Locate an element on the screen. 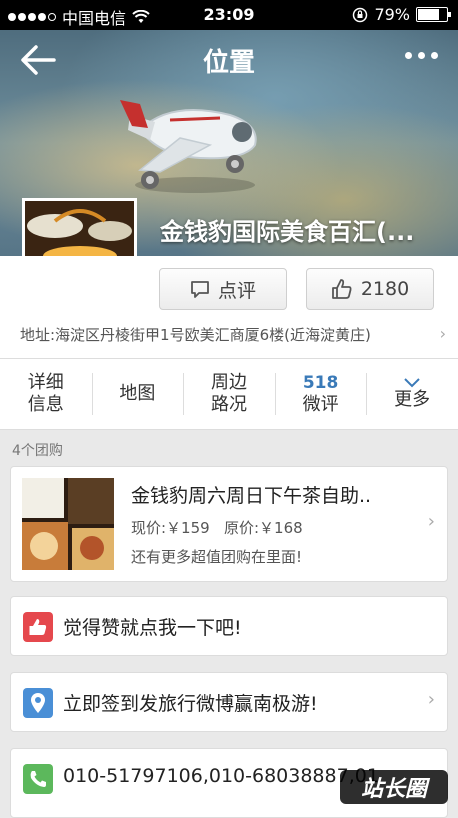 The image size is (458, 818). site-watermark: 站长圈 is located at coordinates (394, 787).